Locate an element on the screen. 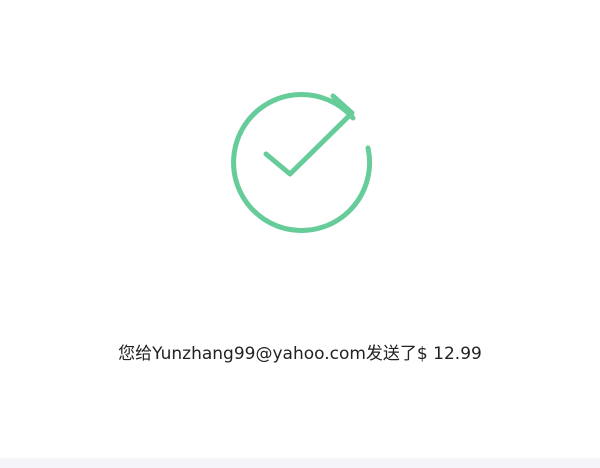 The image size is (600, 468). payment-confirmation-message: 您给Yunzhang99@yahoo.com发送了$ 12.99 is located at coordinates (300, 354).